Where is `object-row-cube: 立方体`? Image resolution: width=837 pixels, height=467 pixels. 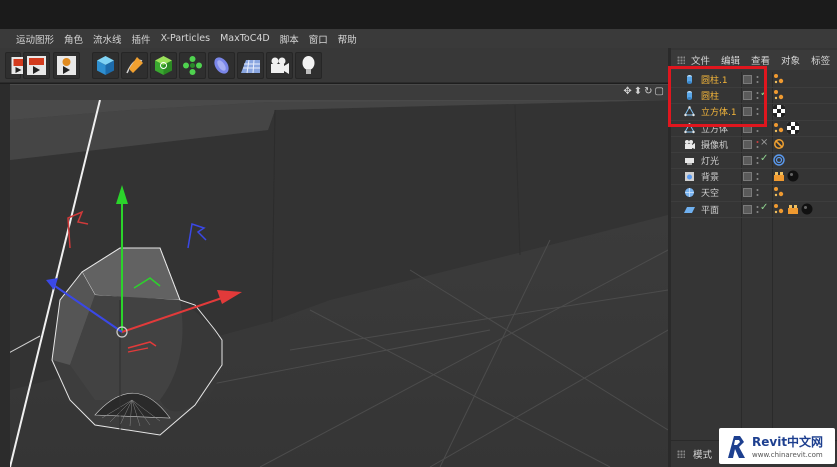
object-row-cube: 立方体 is located at coordinates (754, 129).